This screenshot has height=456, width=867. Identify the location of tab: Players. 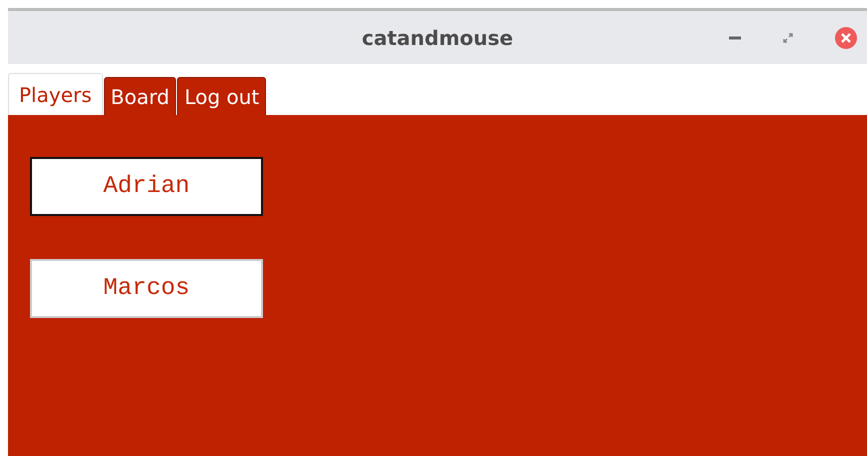
(55, 94).